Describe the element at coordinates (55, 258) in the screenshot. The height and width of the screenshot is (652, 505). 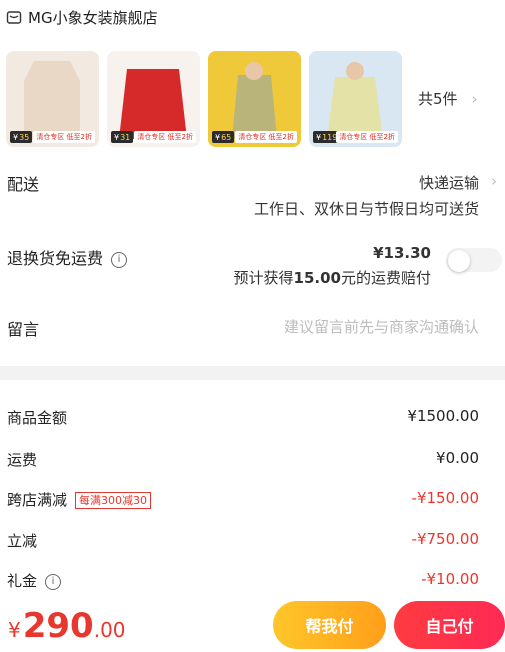
I see `return-insurance-label-text: 退换货免运费` at that location.